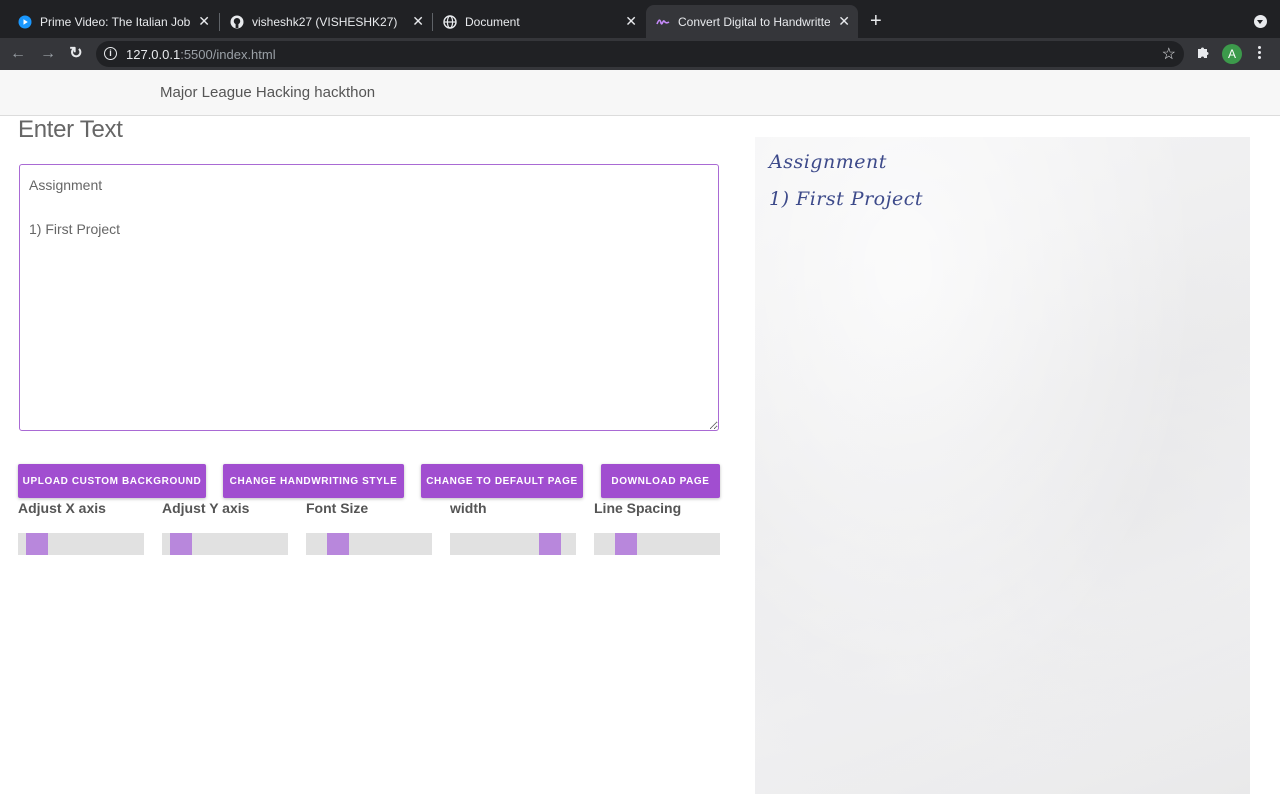  I want to click on address-bar: i 127.0.0.1:5500/index.html ☆, so click(640, 54).